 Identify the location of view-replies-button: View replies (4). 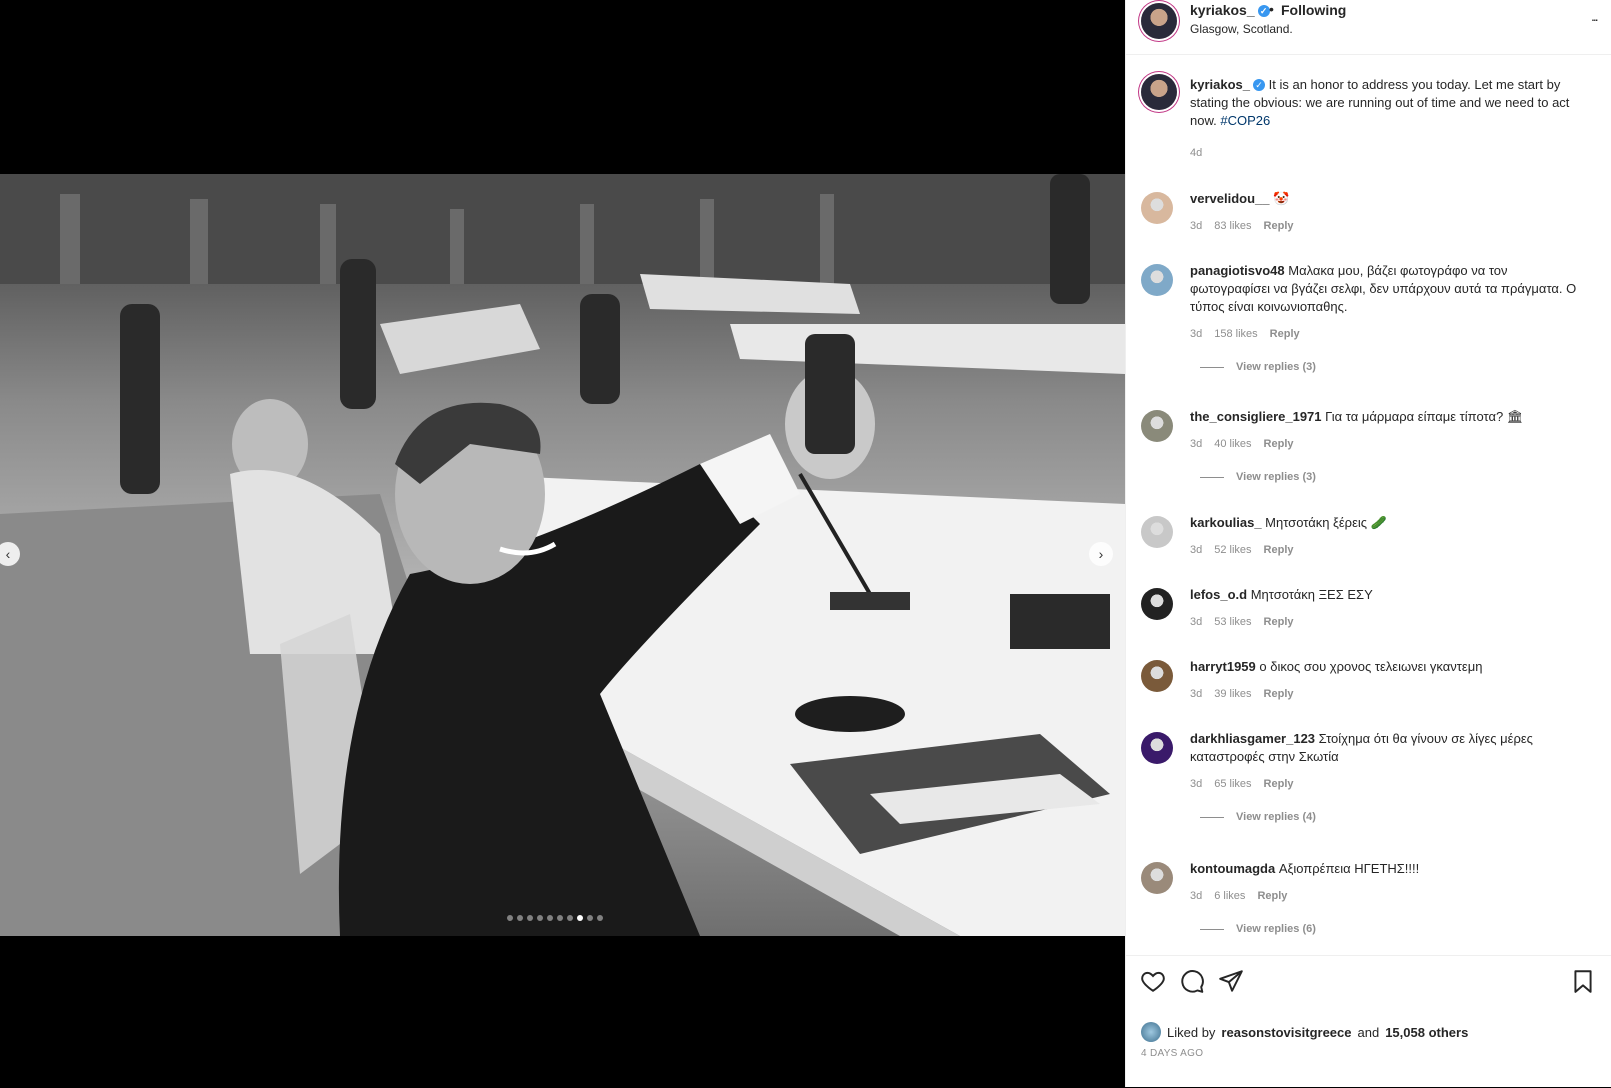
(1258, 817).